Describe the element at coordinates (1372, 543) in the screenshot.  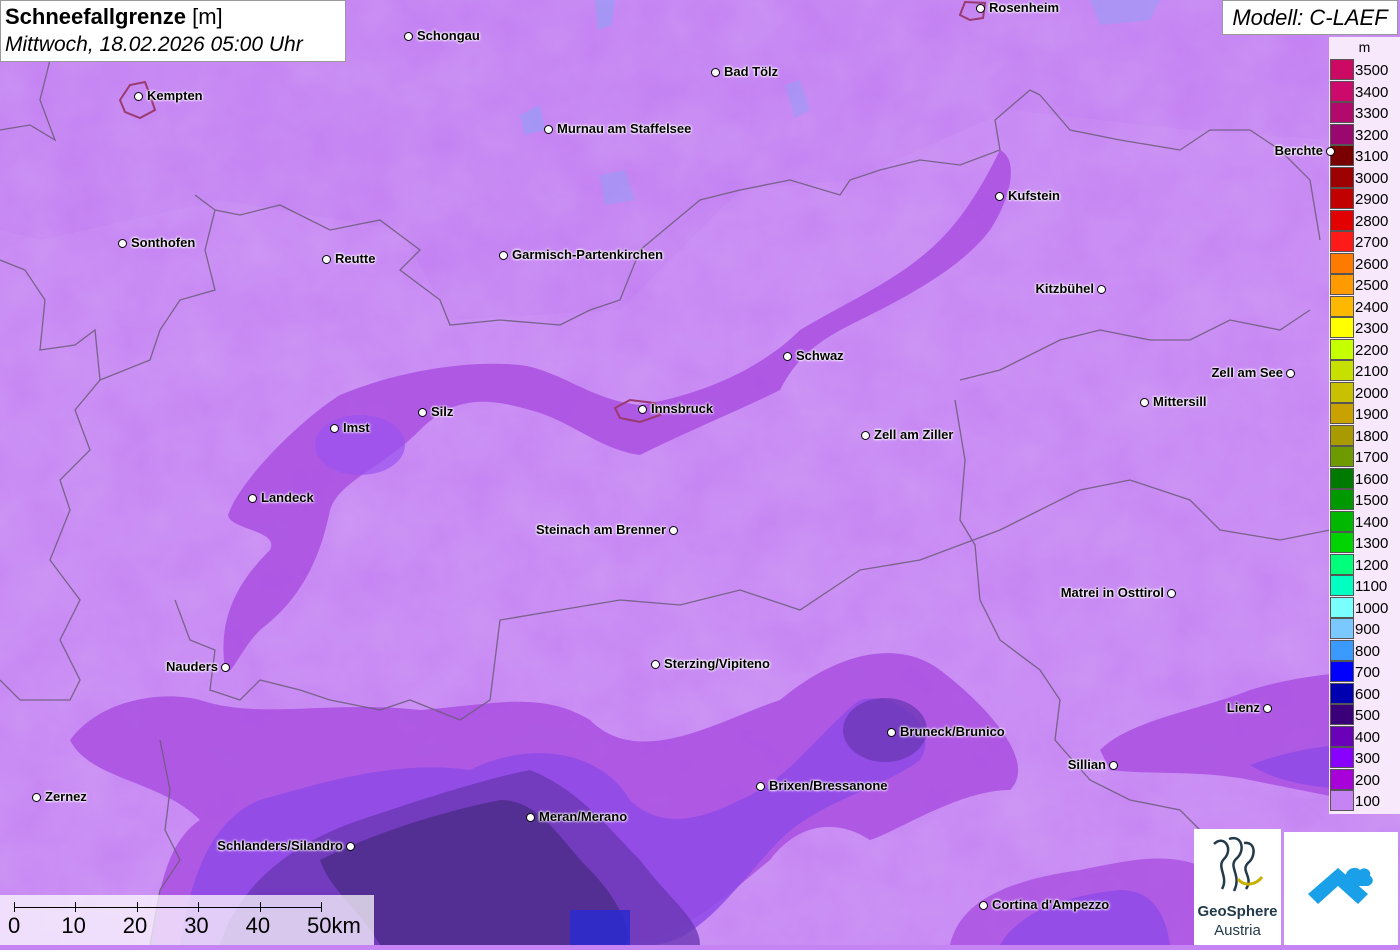
I see `legend-label: 1300` at that location.